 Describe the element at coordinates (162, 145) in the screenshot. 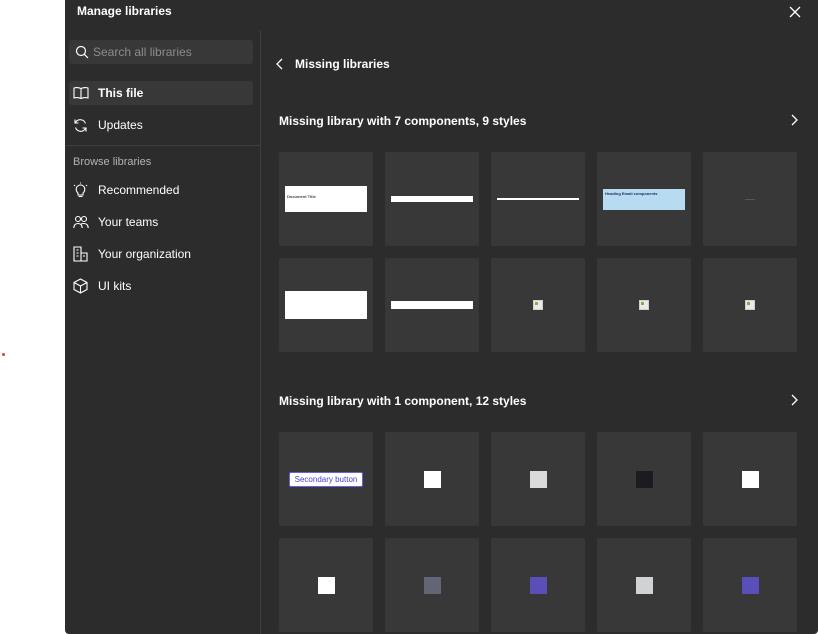

I see `sidebar-divider` at that location.